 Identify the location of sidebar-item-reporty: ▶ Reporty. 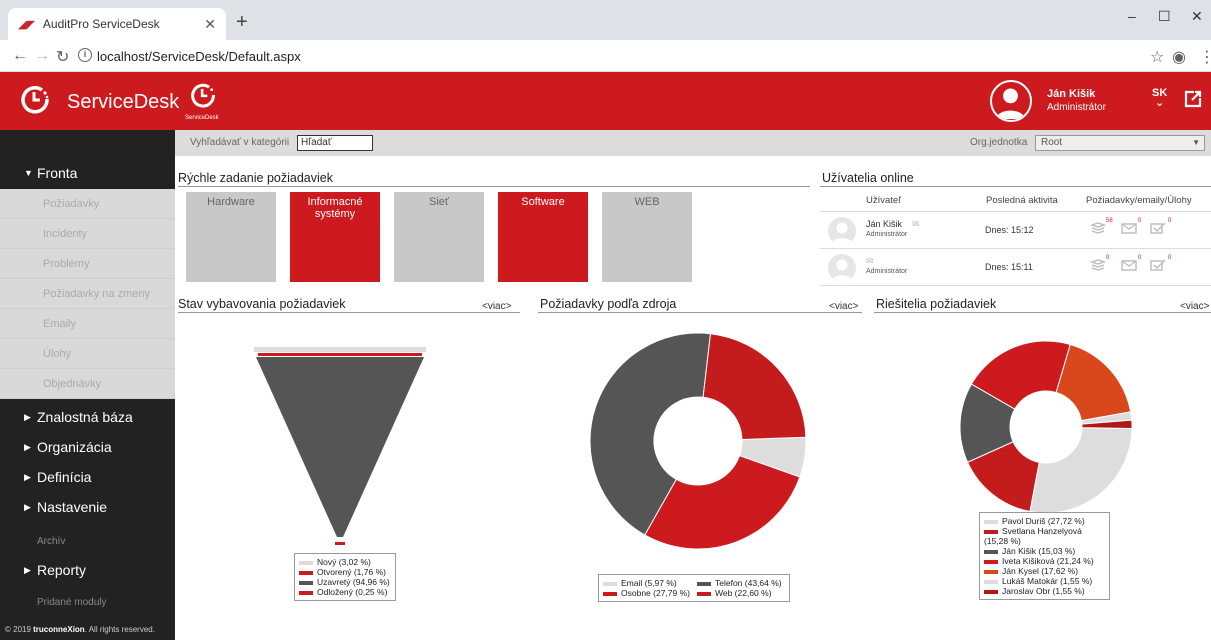
(87, 570).